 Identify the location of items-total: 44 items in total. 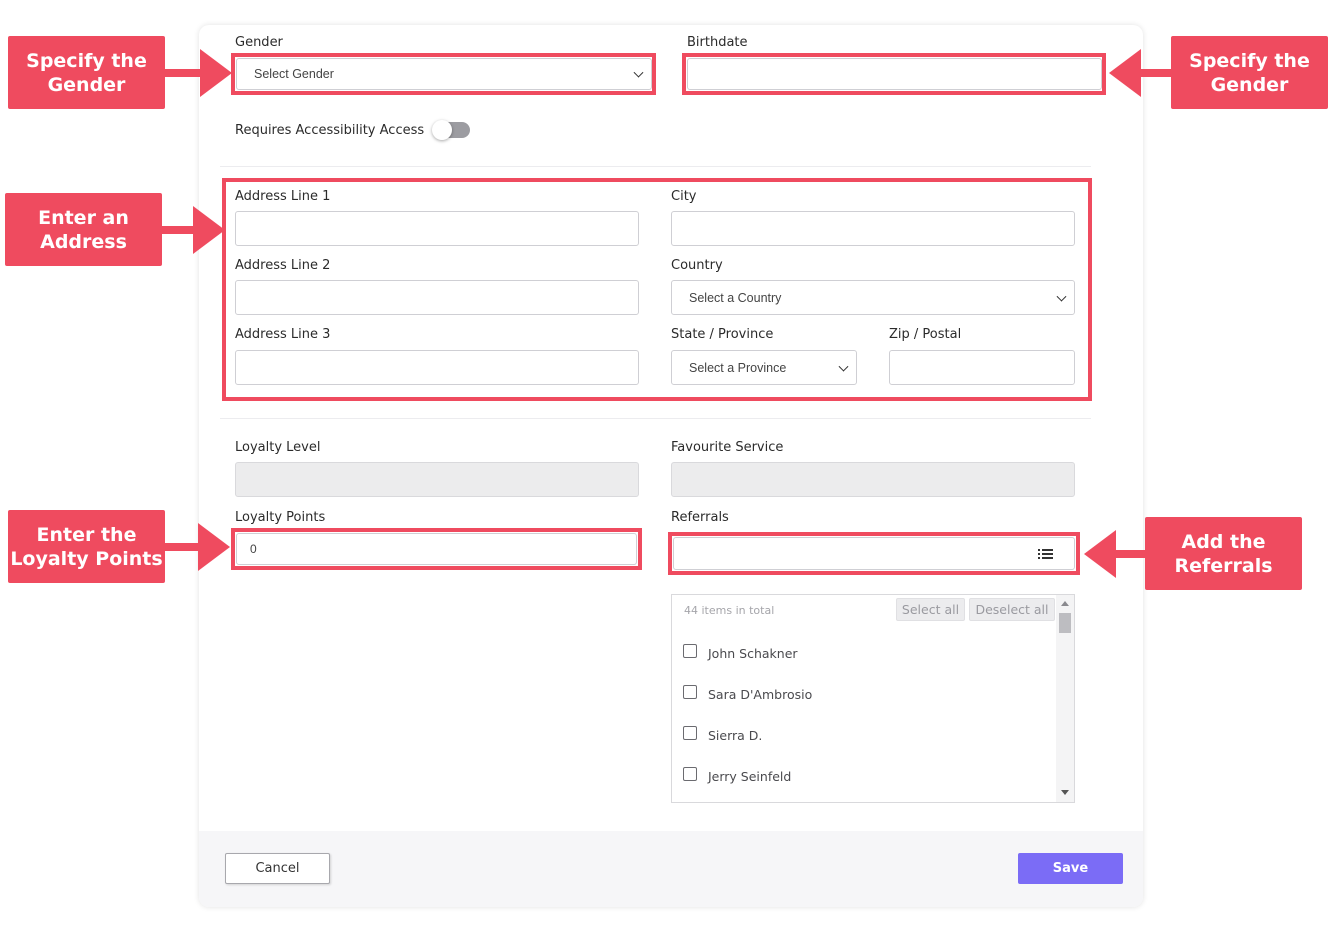
(729, 610).